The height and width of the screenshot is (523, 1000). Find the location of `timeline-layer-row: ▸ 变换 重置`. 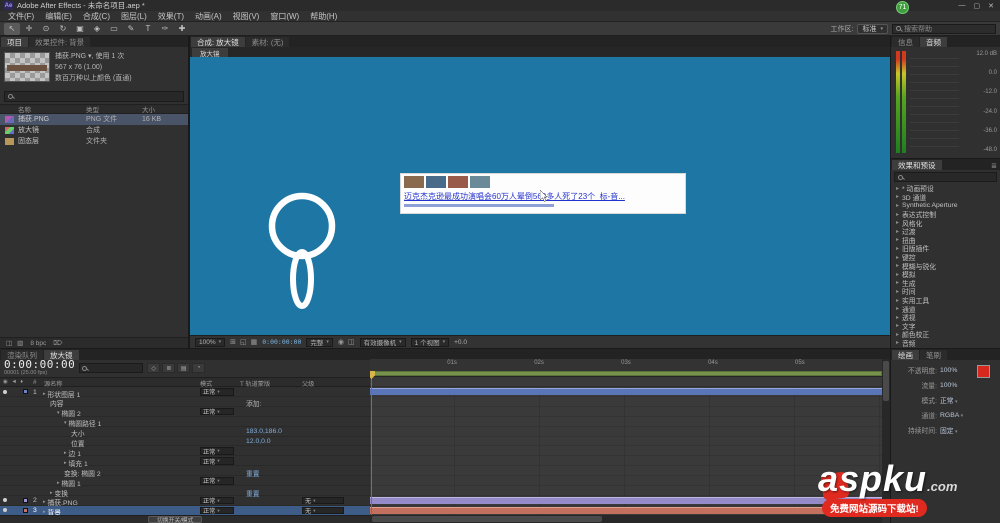

timeline-layer-row: ▸ 变换 重置 is located at coordinates (185, 492).